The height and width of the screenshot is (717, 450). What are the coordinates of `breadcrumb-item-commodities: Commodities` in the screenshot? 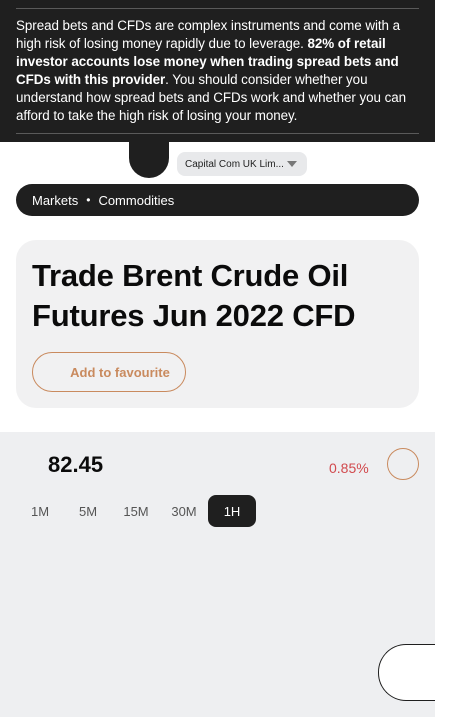 It's located at (136, 200).